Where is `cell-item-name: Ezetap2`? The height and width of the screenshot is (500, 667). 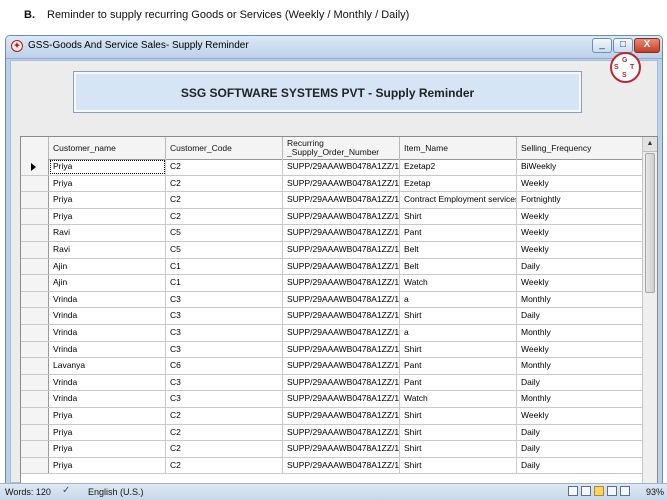 cell-item-name: Ezetap2 is located at coordinates (458, 167).